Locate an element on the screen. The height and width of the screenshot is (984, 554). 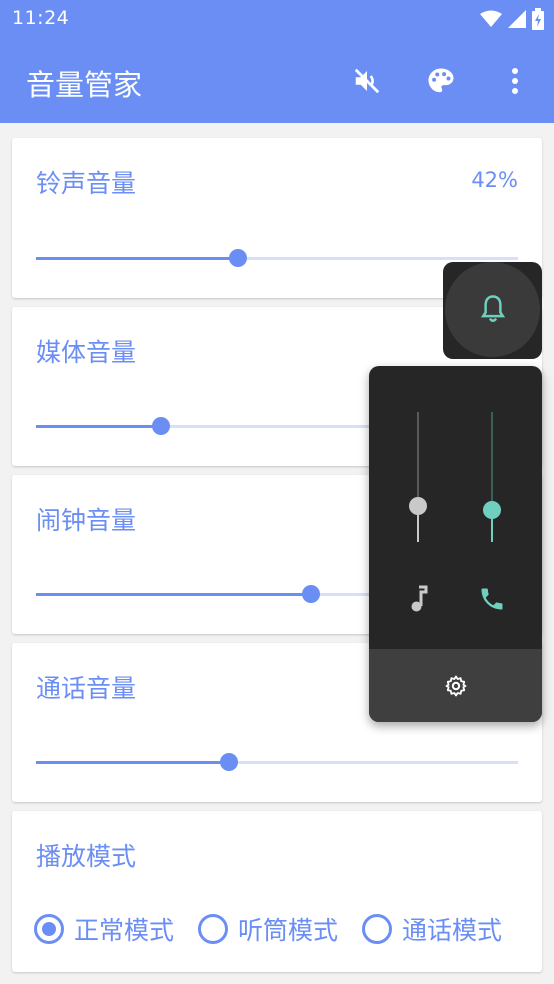
floating-bell-button is located at coordinates (492, 310).